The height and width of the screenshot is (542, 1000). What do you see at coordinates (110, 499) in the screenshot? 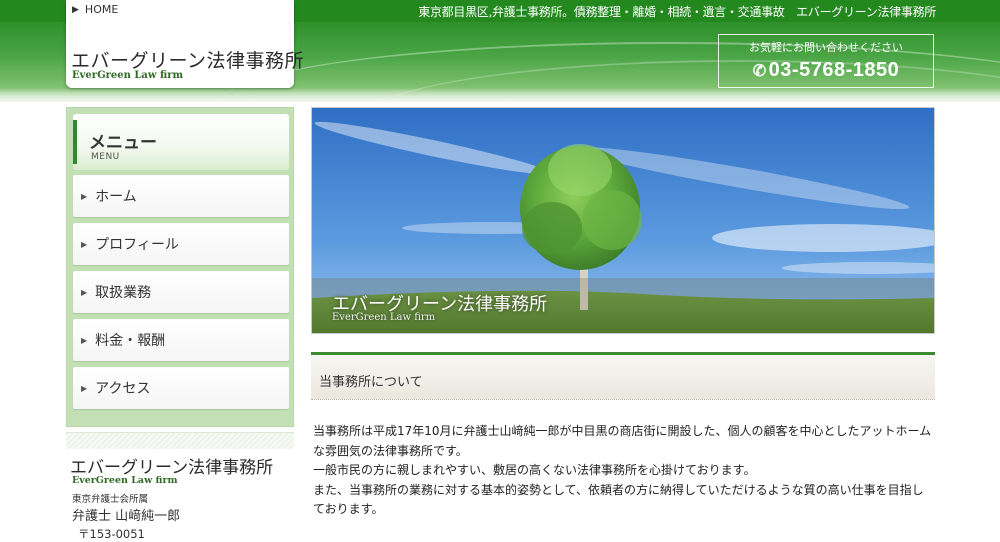
I see `bar-association: 東京弁護士会所属` at bounding box center [110, 499].